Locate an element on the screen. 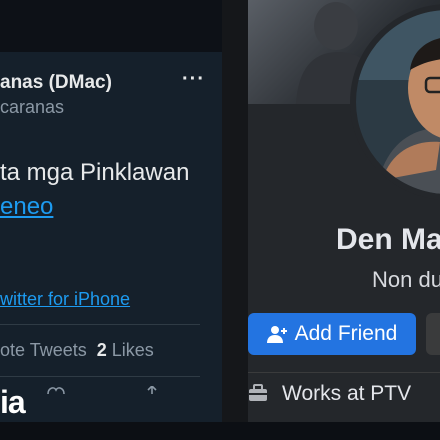 The image size is (440, 440). add-friend-button: Add Friend is located at coordinates (332, 334).